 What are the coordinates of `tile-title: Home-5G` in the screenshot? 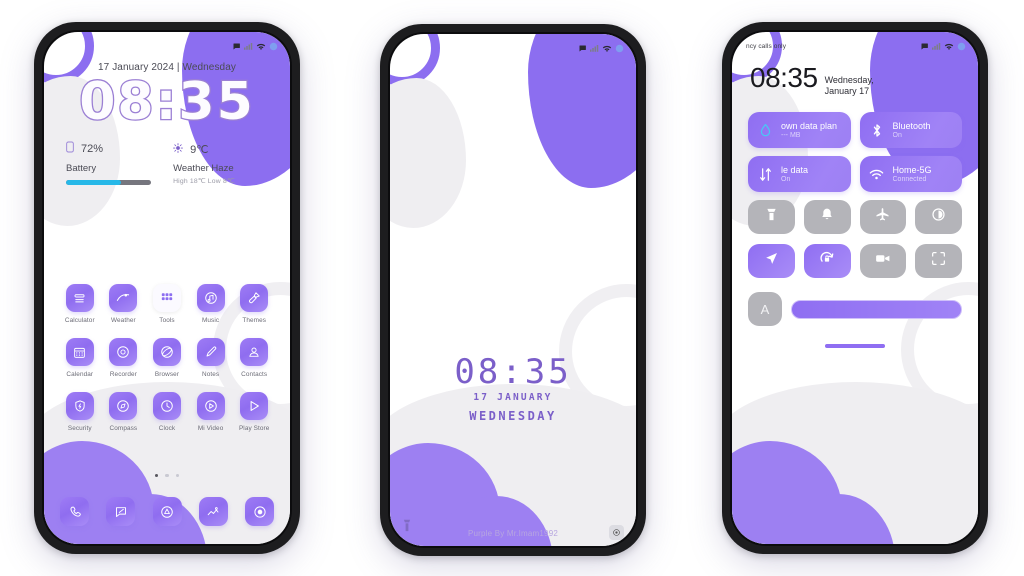 It's located at (912, 170).